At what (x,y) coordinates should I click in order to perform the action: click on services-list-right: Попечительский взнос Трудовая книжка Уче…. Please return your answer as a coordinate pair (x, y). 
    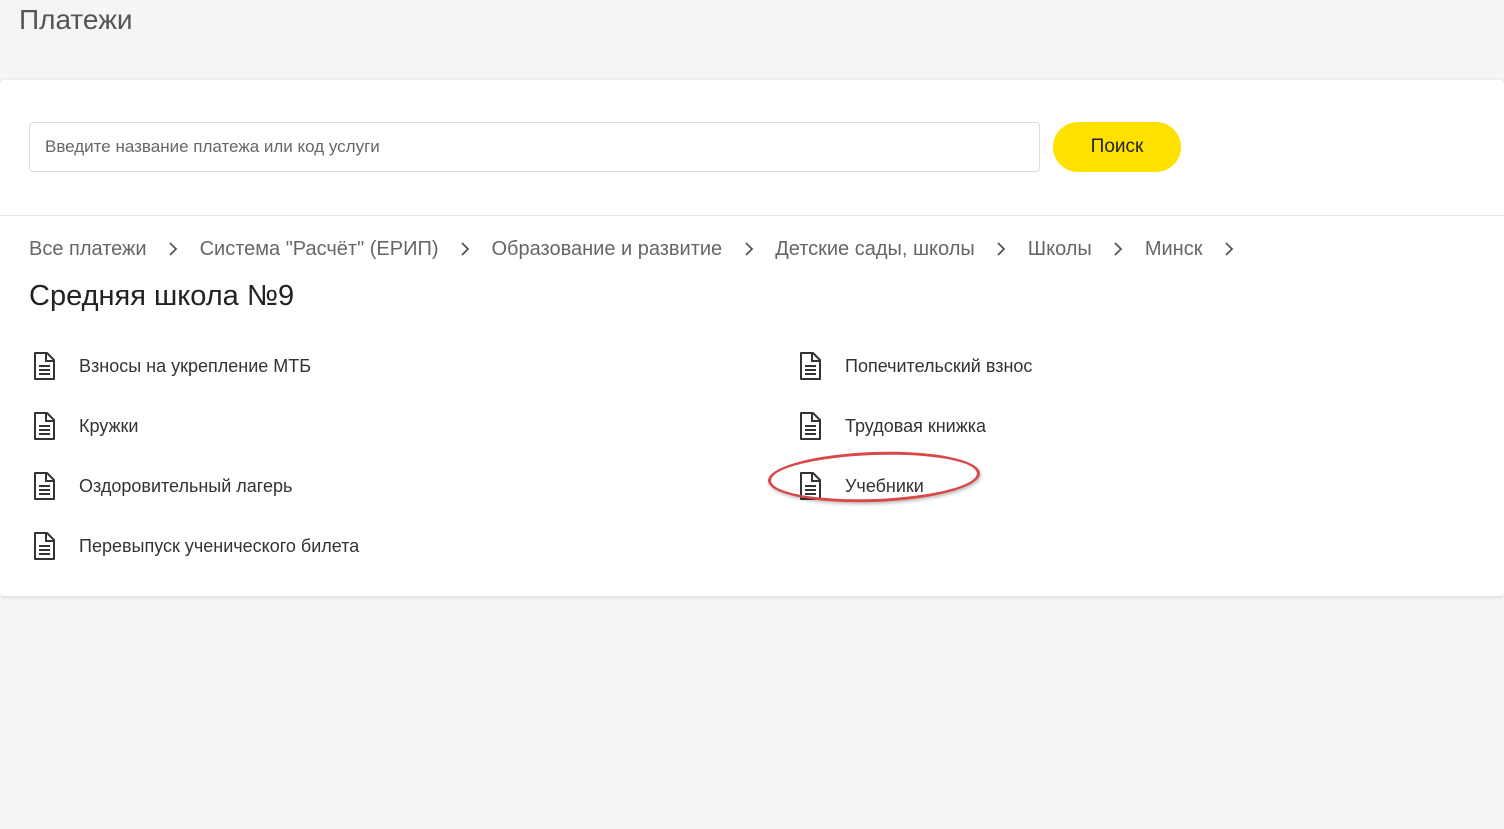
    Looking at the image, I should click on (913, 426).